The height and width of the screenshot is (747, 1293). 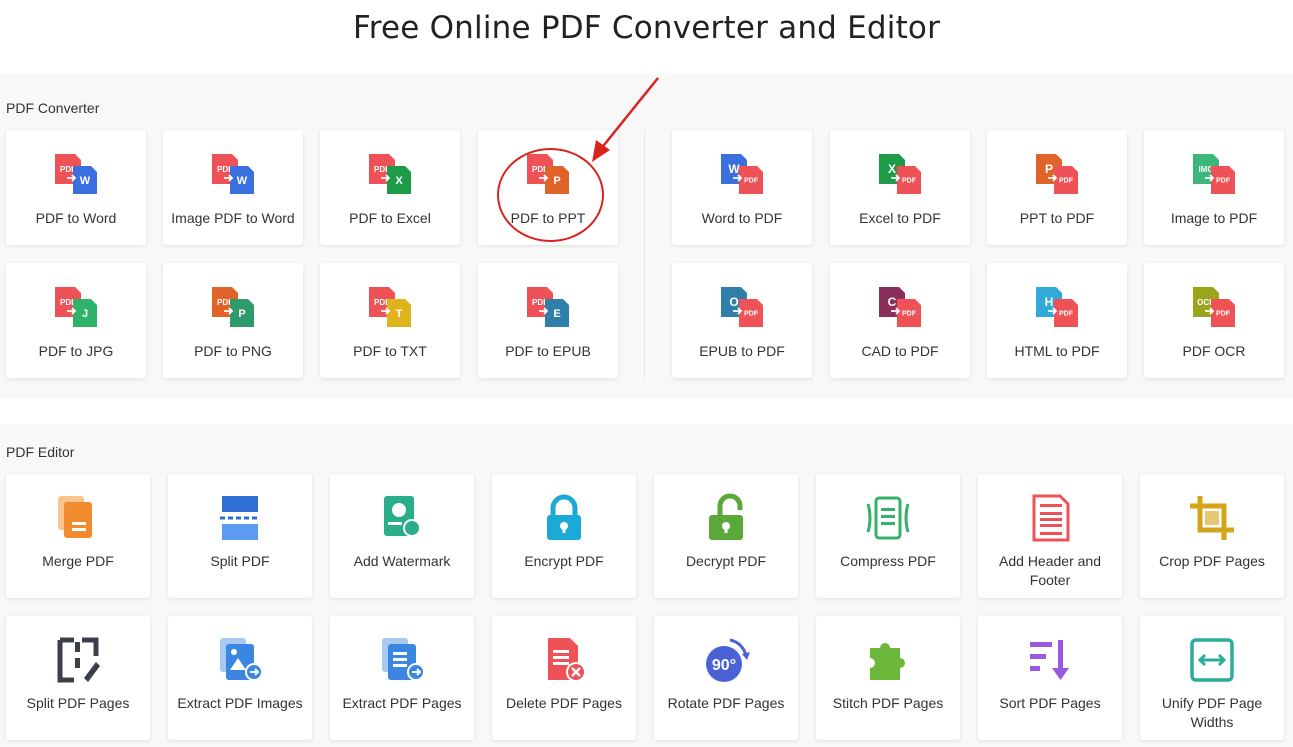 I want to click on converter-html-to-pdf-icon: H PDF, so click(x=1057, y=307).